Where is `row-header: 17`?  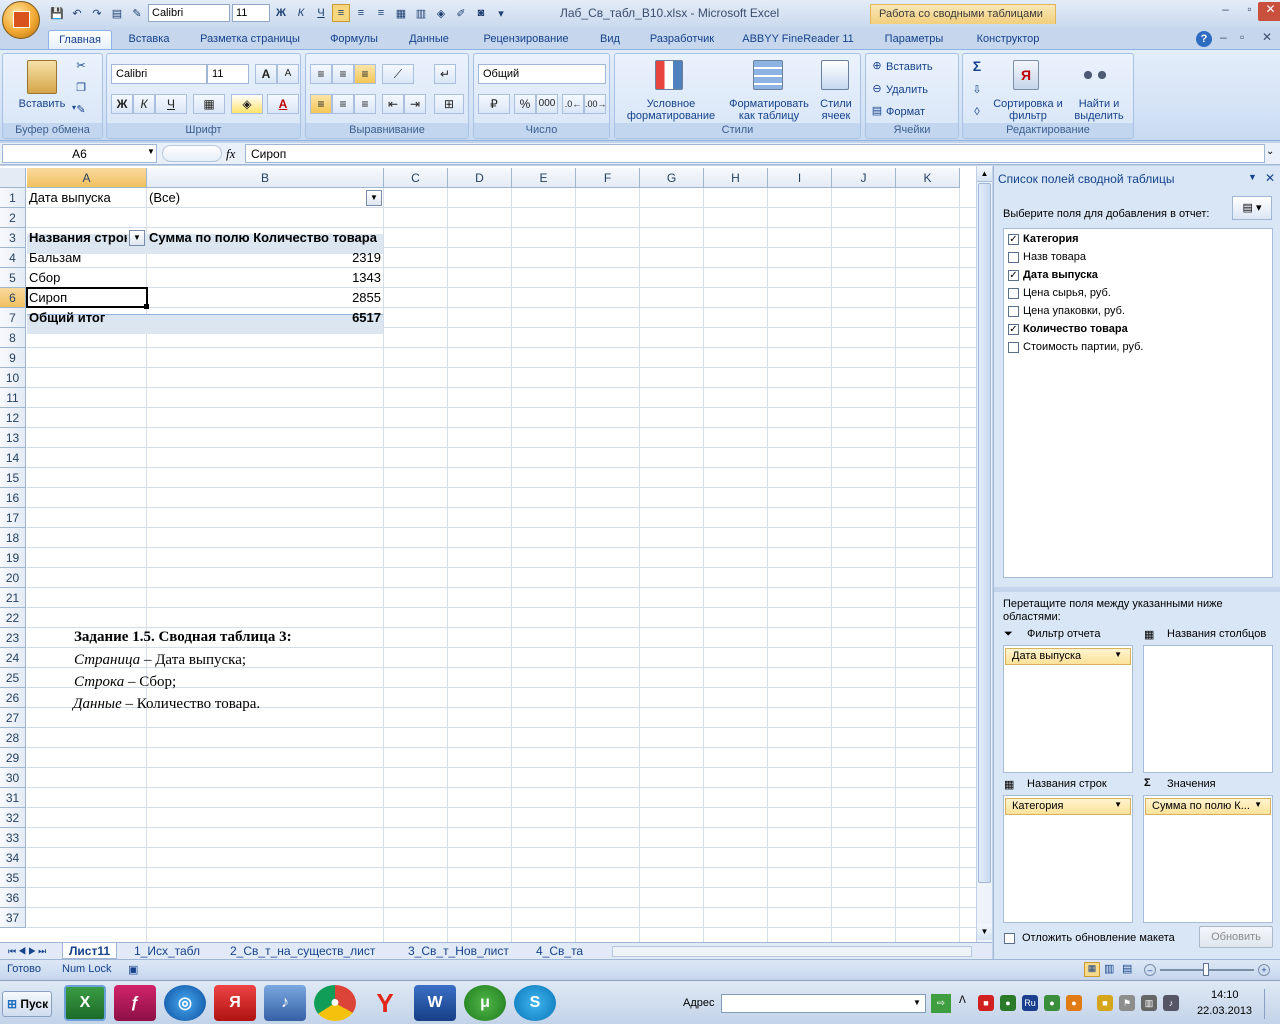
row-header: 17 is located at coordinates (13, 518).